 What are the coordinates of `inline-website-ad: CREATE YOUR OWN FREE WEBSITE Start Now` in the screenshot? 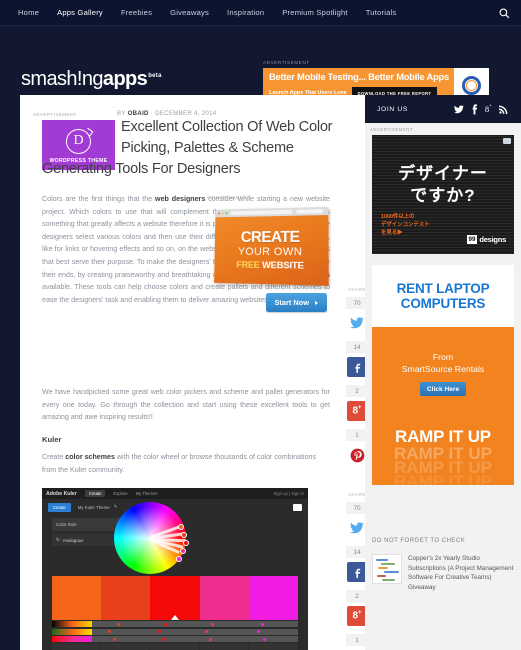 It's located at (269, 261).